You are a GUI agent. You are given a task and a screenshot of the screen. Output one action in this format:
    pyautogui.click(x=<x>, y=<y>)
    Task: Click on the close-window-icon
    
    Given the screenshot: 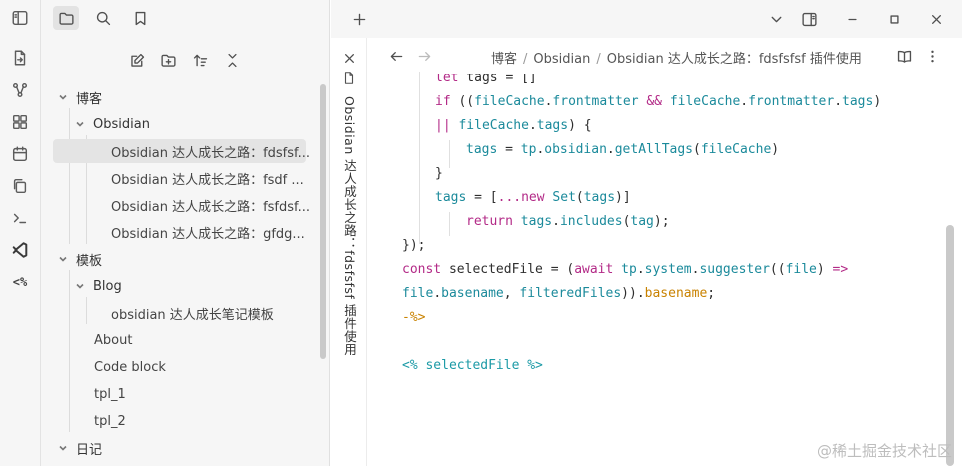 What is the action you would take?
    pyautogui.click(x=936, y=19)
    